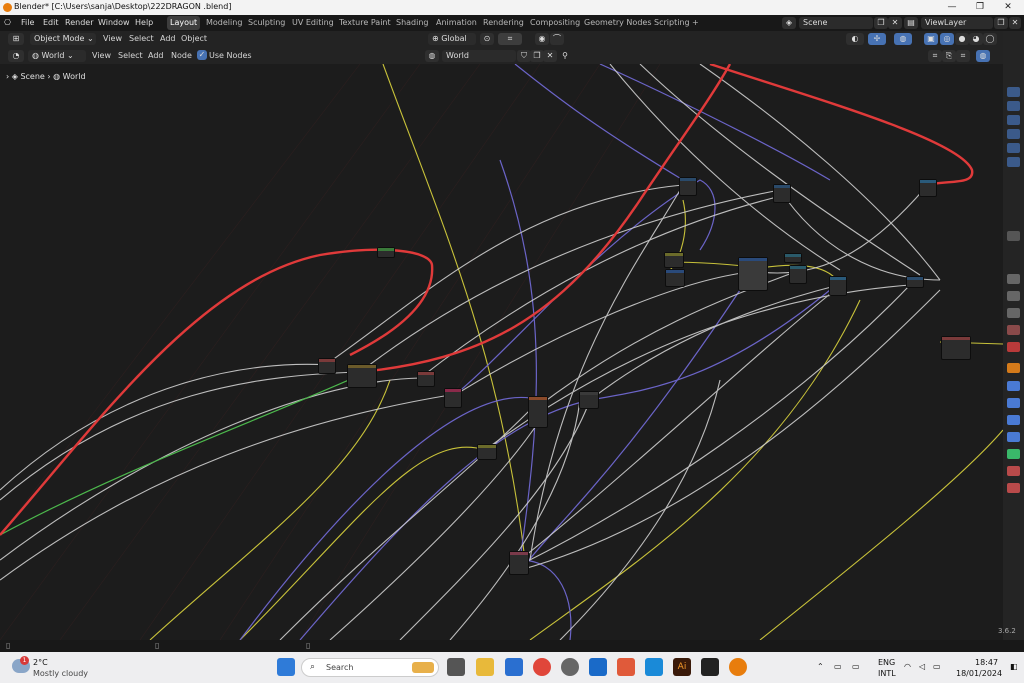 Image resolution: width=1024 pixels, height=683 pixels. What do you see at coordinates (947, 39) in the screenshot?
I see `wireframe-shading-icon: ◎` at bounding box center [947, 39].